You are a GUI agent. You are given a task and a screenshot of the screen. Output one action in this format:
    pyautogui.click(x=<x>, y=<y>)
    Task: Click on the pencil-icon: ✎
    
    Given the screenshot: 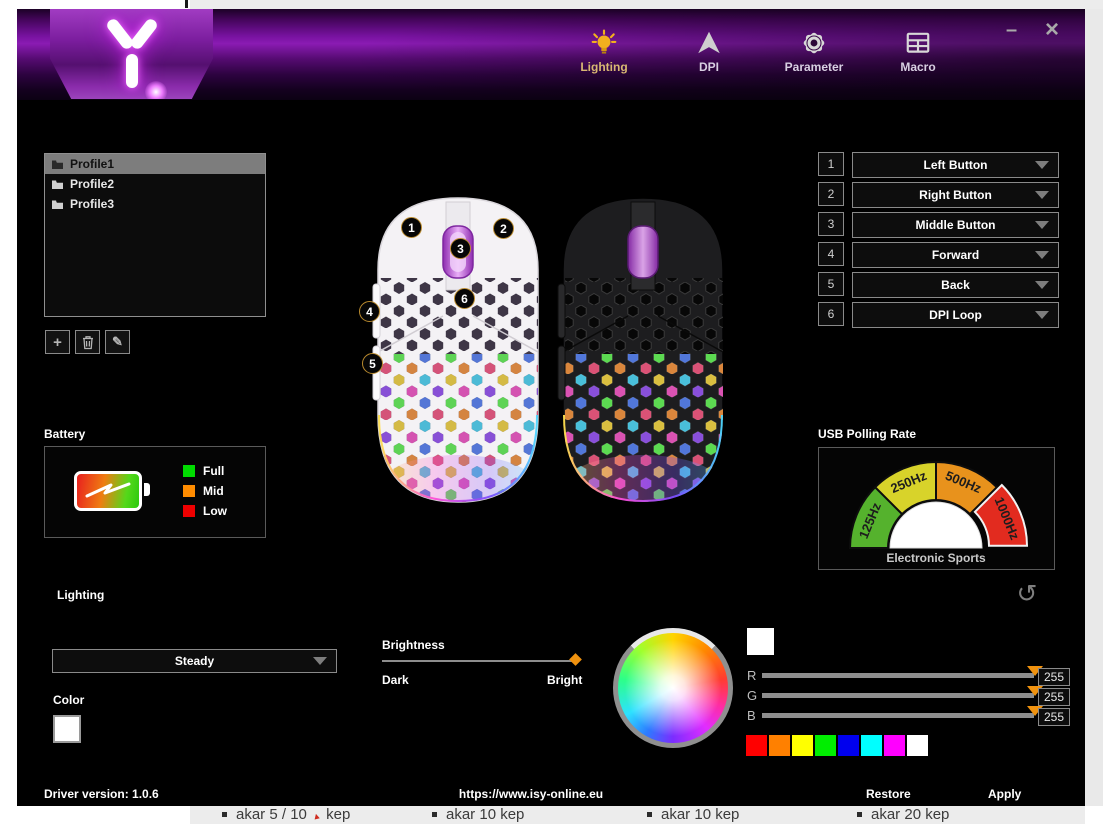 What is the action you would take?
    pyautogui.click(x=117, y=342)
    